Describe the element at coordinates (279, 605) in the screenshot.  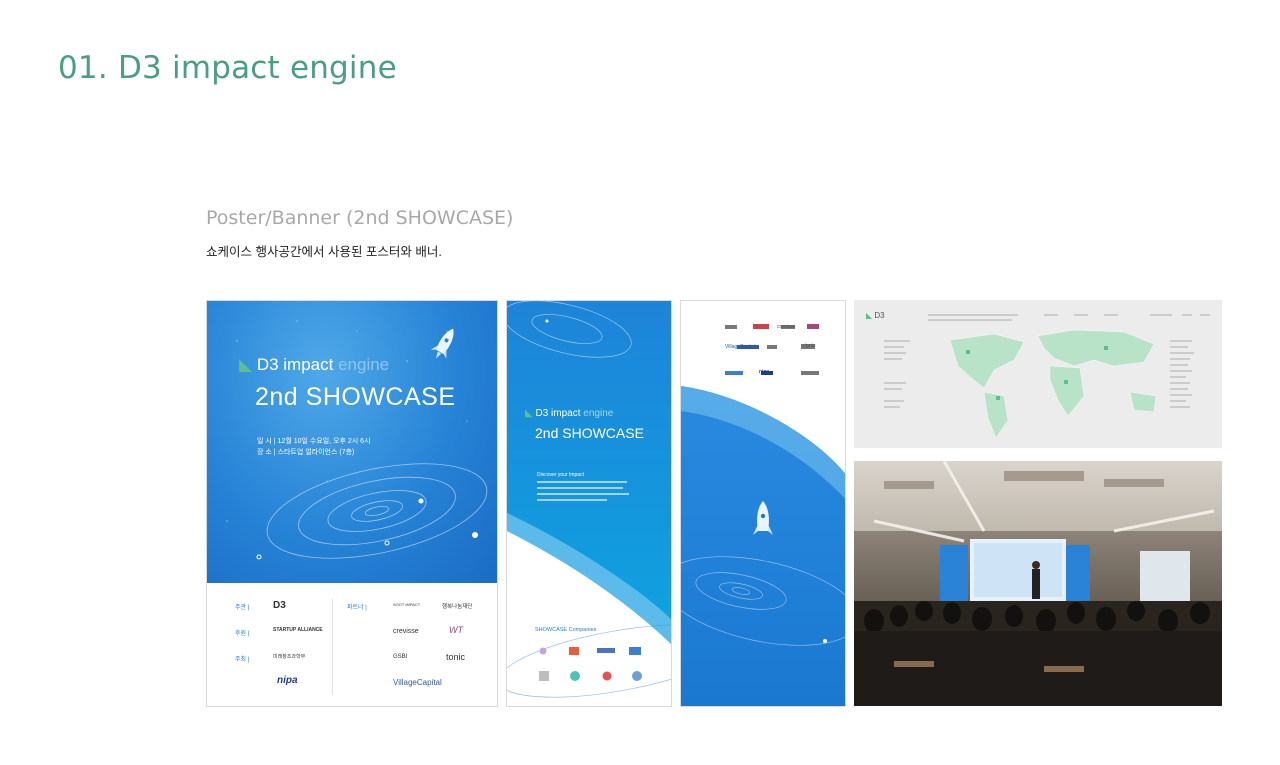
I see `logo-d3: D3` at that location.